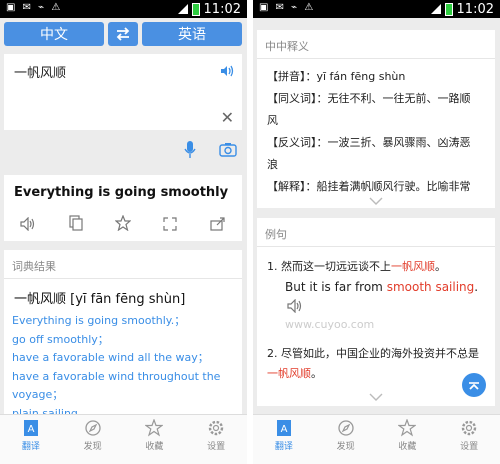 This screenshot has height=464, width=500. What do you see at coordinates (75, 225) in the screenshot?
I see `copy-icon` at bounding box center [75, 225].